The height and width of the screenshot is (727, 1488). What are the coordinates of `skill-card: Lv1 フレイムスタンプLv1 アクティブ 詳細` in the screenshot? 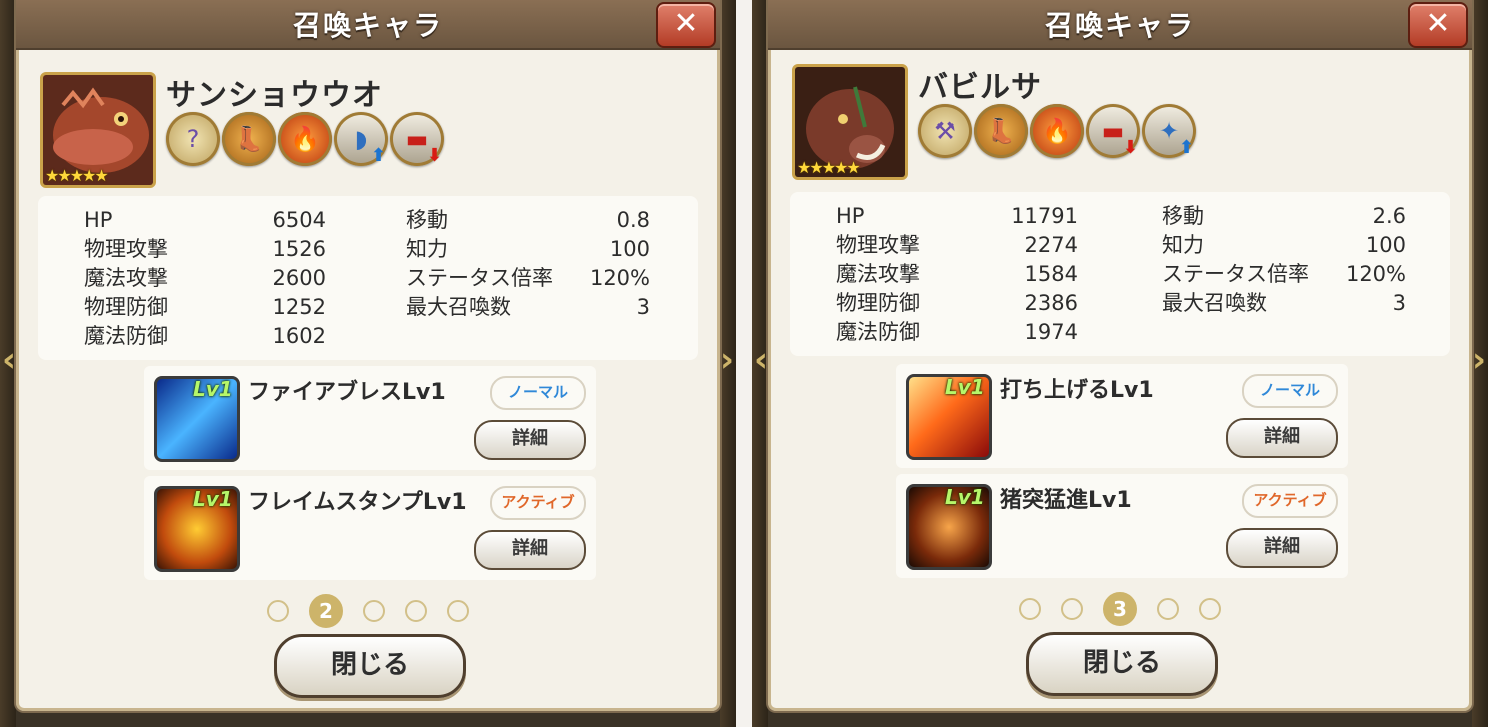 It's located at (370, 528).